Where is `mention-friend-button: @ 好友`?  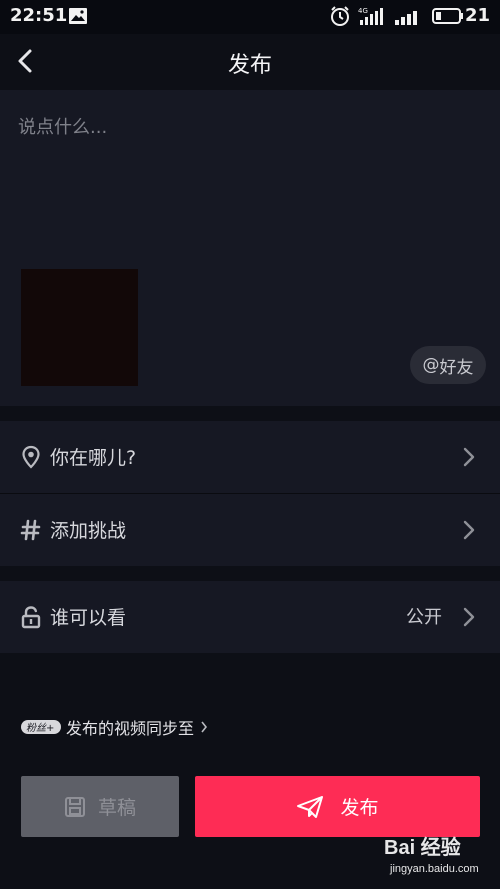 mention-friend-button: @ 好友 is located at coordinates (448, 365).